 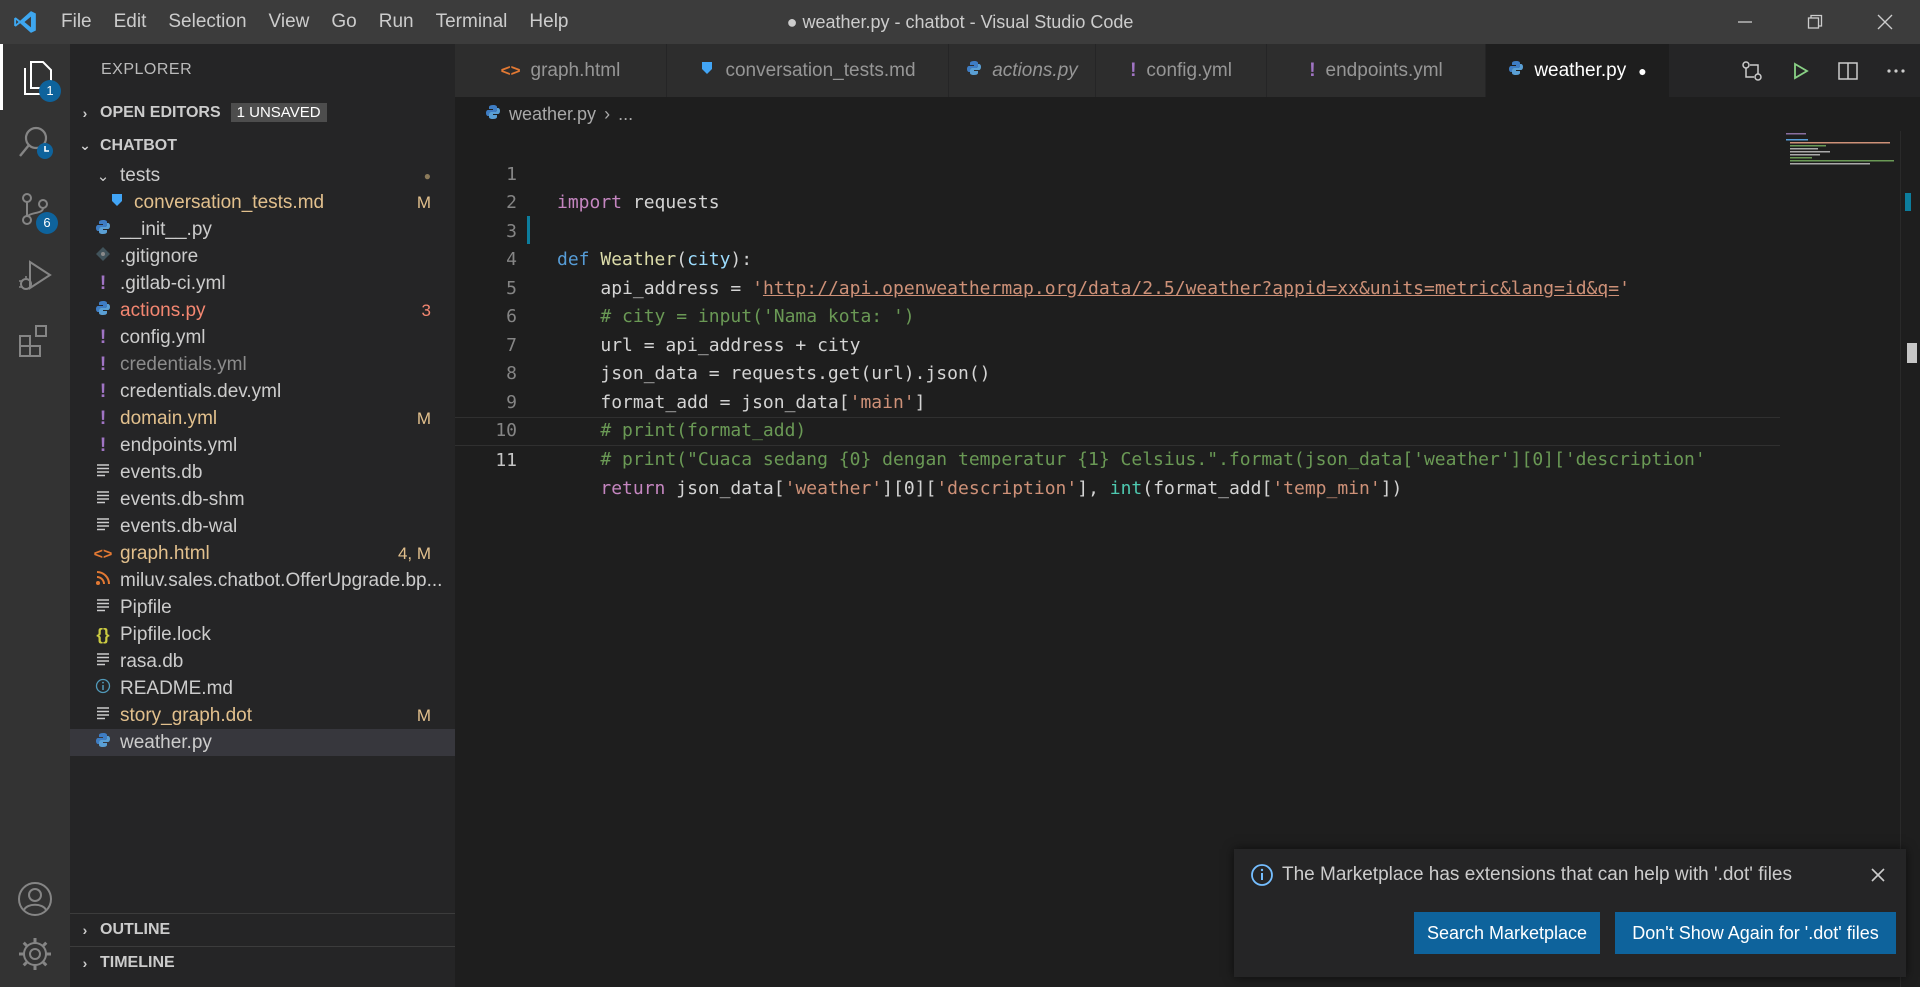 What do you see at coordinates (1912, 353) in the screenshot?
I see `scrollbar-cursor-marker` at bounding box center [1912, 353].